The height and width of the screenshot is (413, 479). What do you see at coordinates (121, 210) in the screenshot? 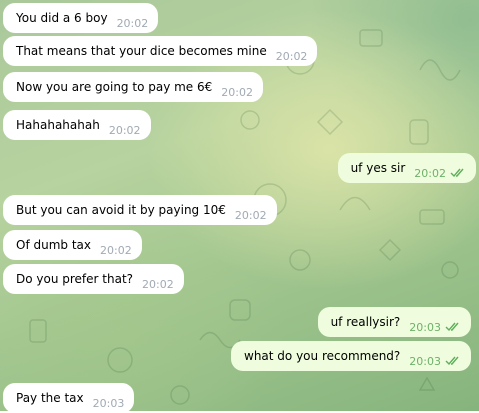
I see `message-text: But you can avoid it by paying 10€` at bounding box center [121, 210].